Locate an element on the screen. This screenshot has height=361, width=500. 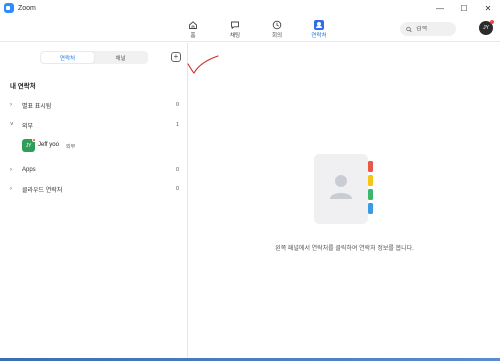
profile-avatar-initials: JY is located at coordinates (486, 28).